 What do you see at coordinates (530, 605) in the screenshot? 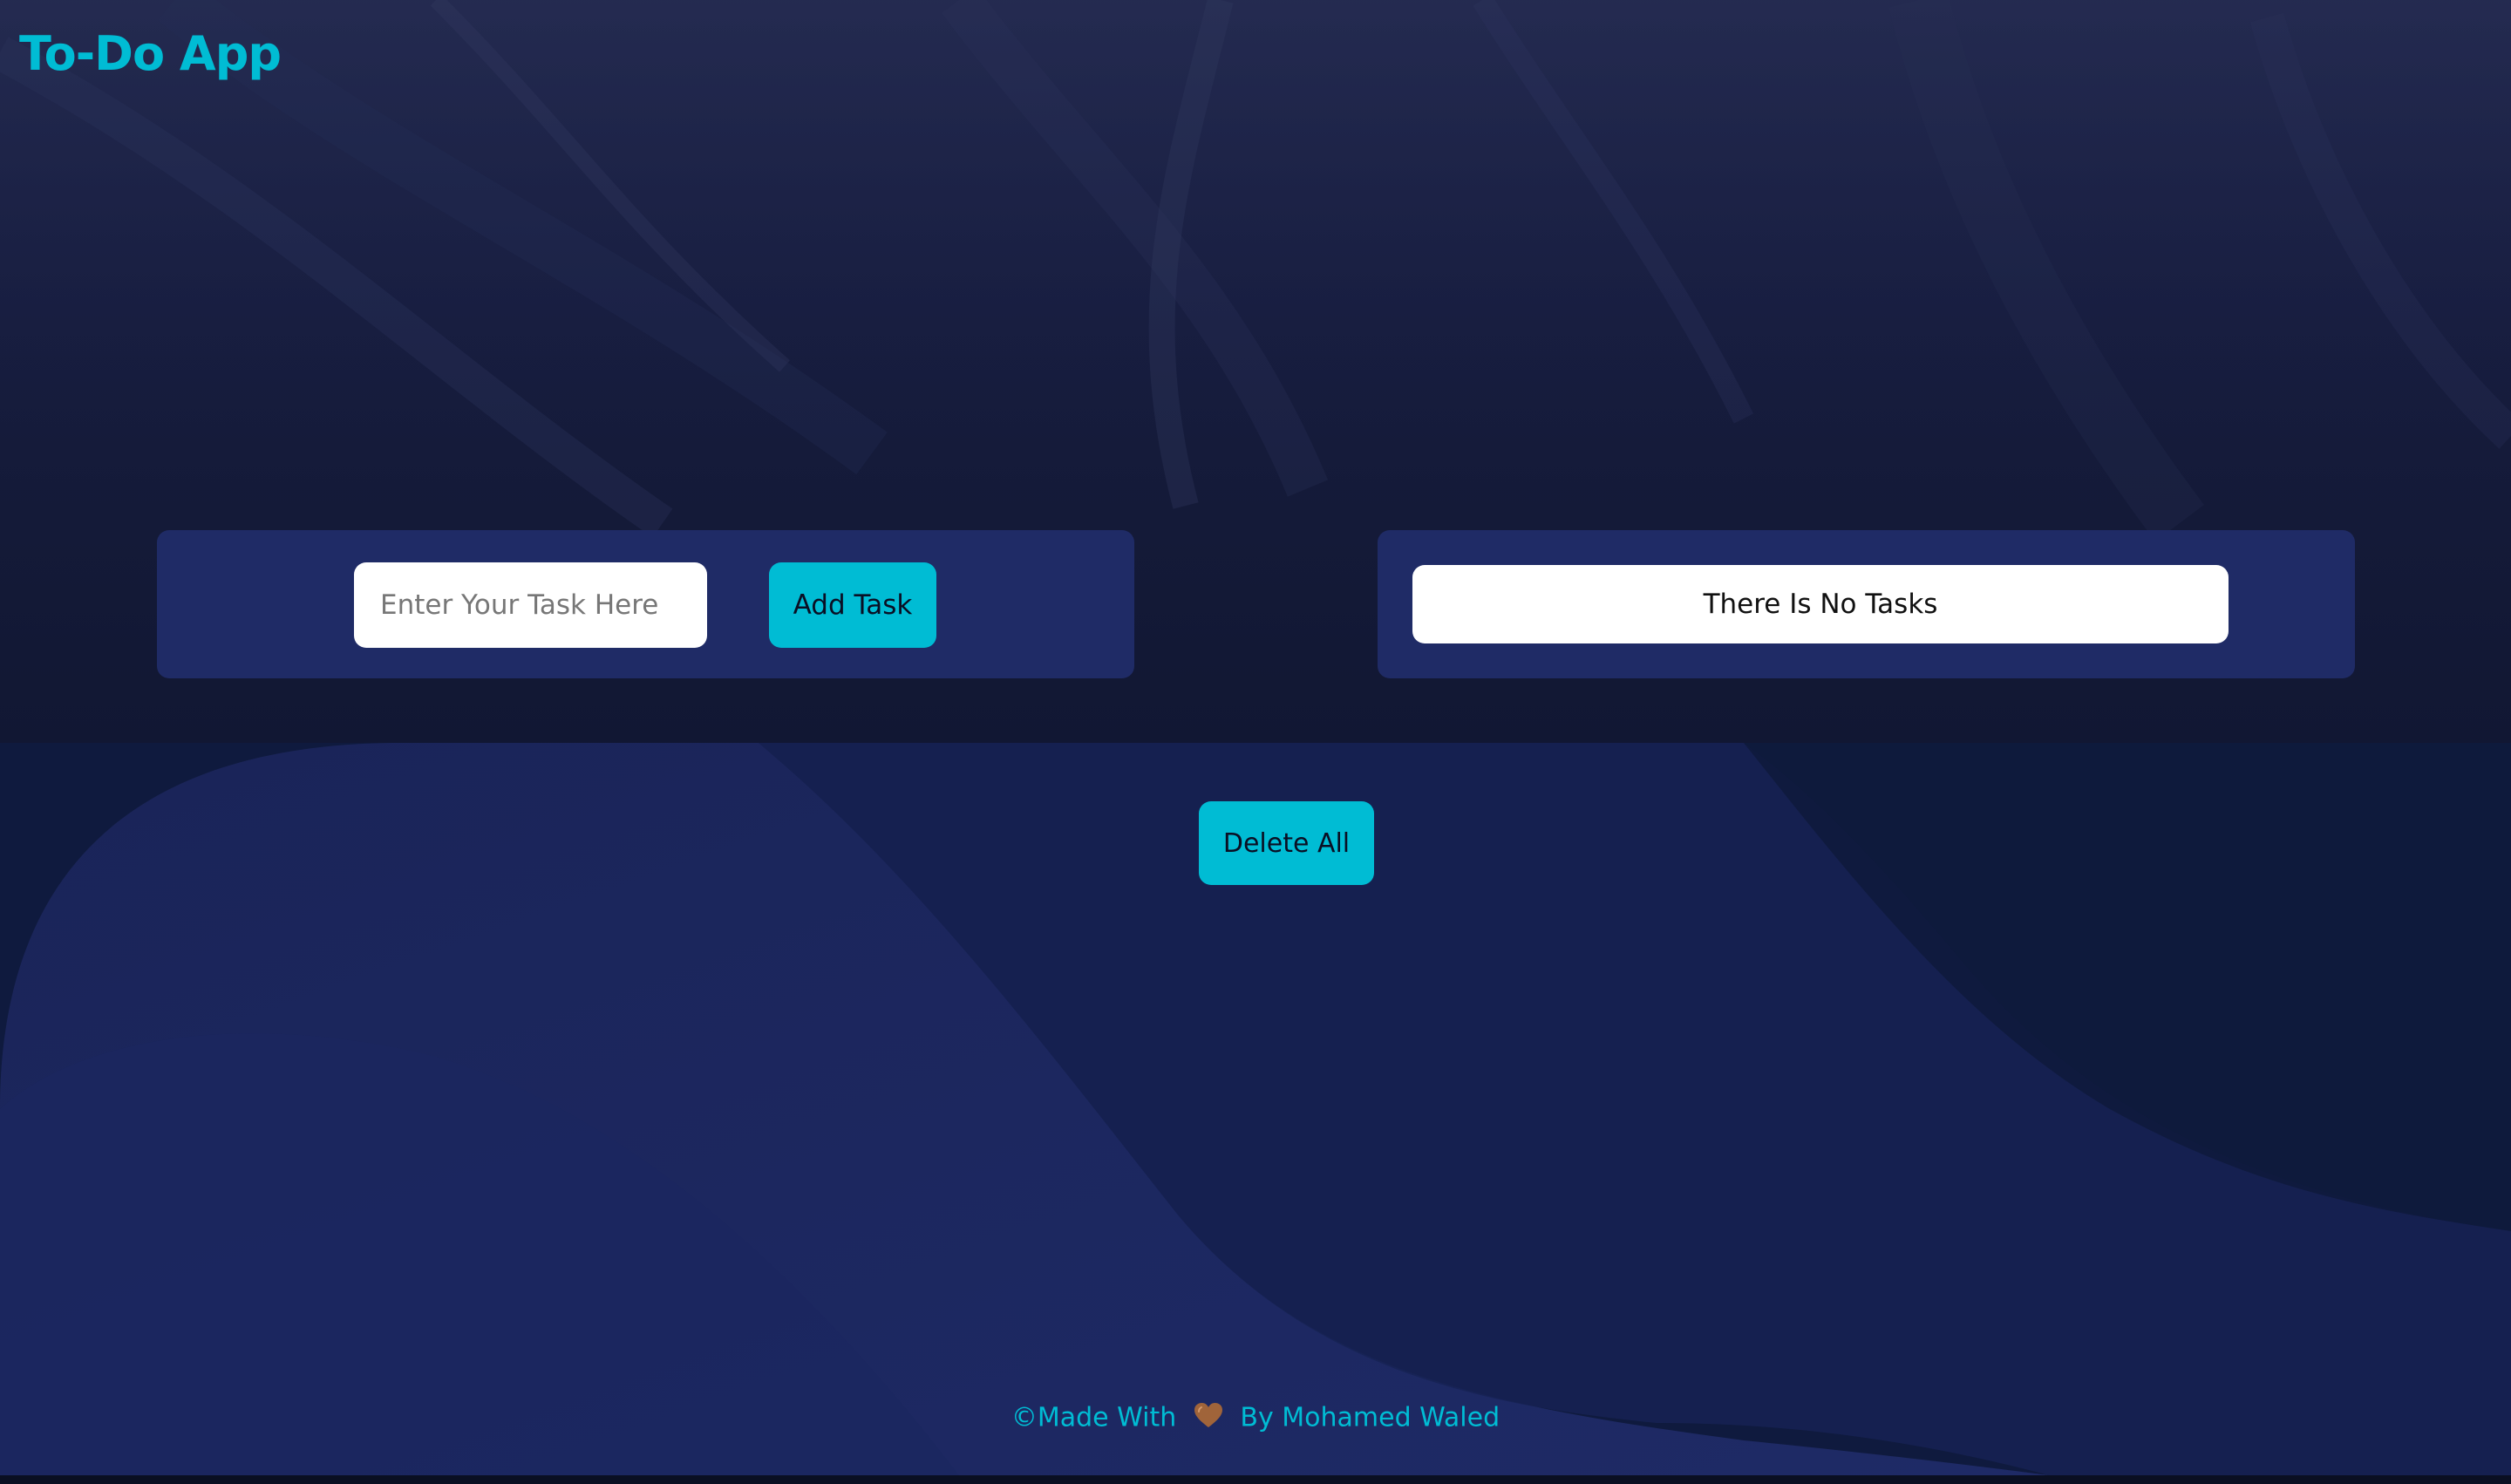
I see `task-input` at bounding box center [530, 605].